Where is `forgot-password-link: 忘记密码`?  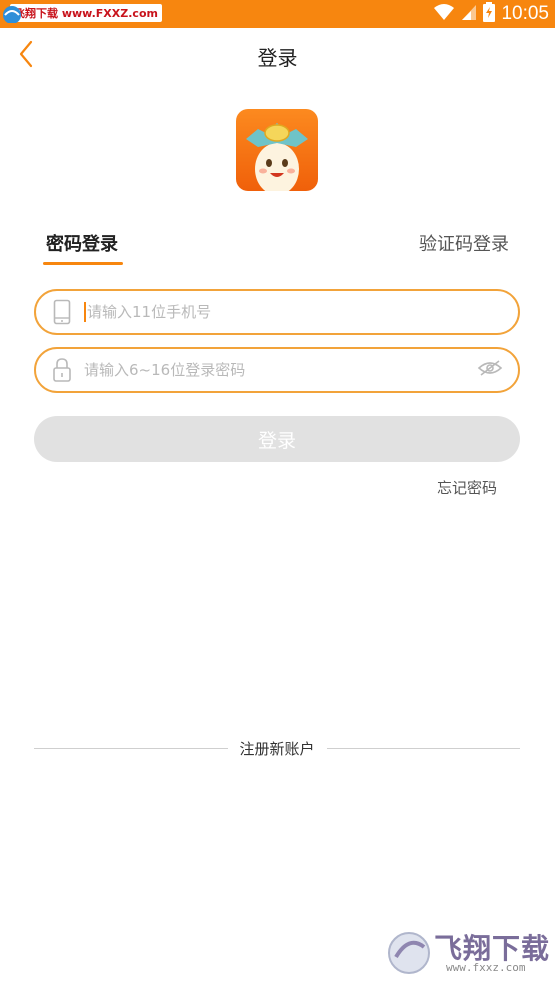
forgot-password-link: 忘记密码 is located at coordinates (467, 487).